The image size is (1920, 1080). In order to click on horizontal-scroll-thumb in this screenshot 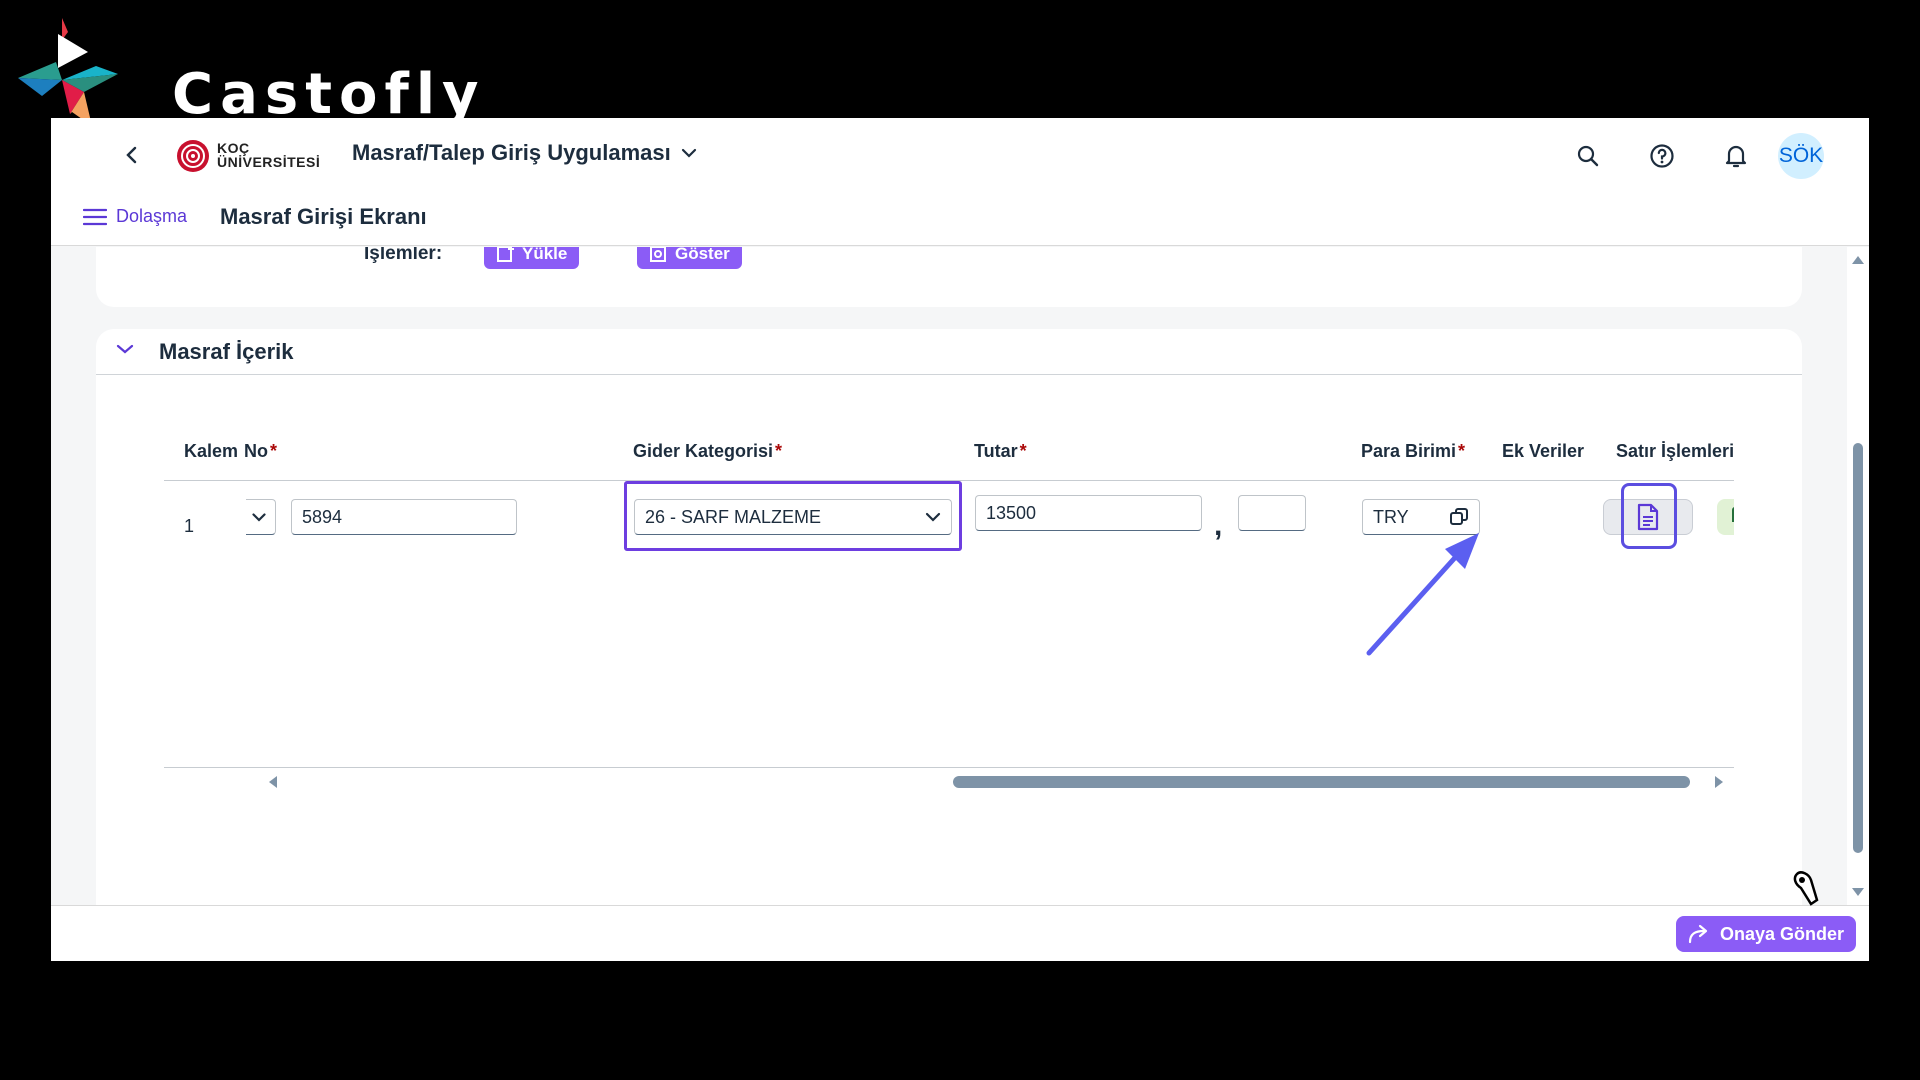, I will do `click(1321, 782)`.